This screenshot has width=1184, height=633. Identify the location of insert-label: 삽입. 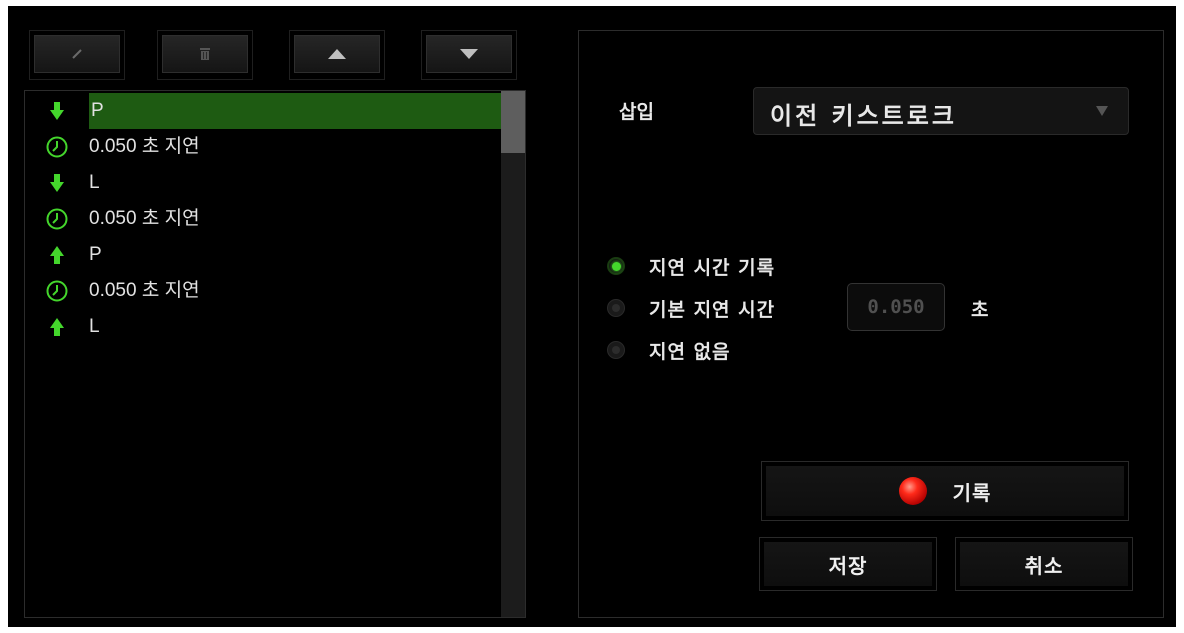
(636, 112).